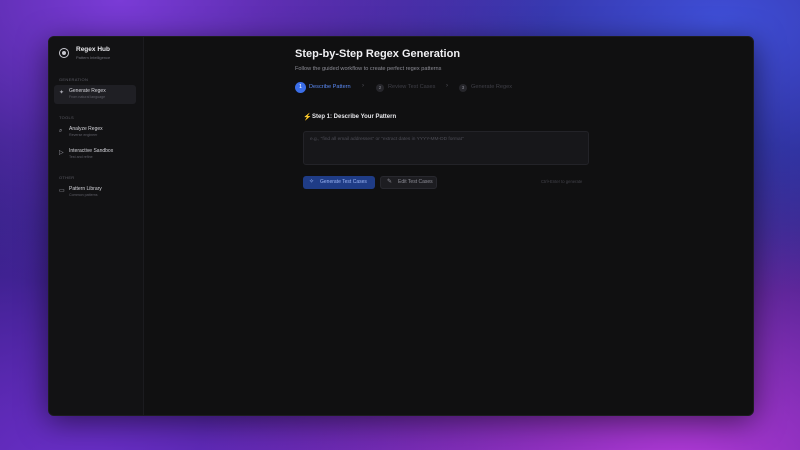 The image size is (800, 450). Describe the element at coordinates (343, 182) in the screenshot. I see `button-label: Generate Test Cases` at that location.